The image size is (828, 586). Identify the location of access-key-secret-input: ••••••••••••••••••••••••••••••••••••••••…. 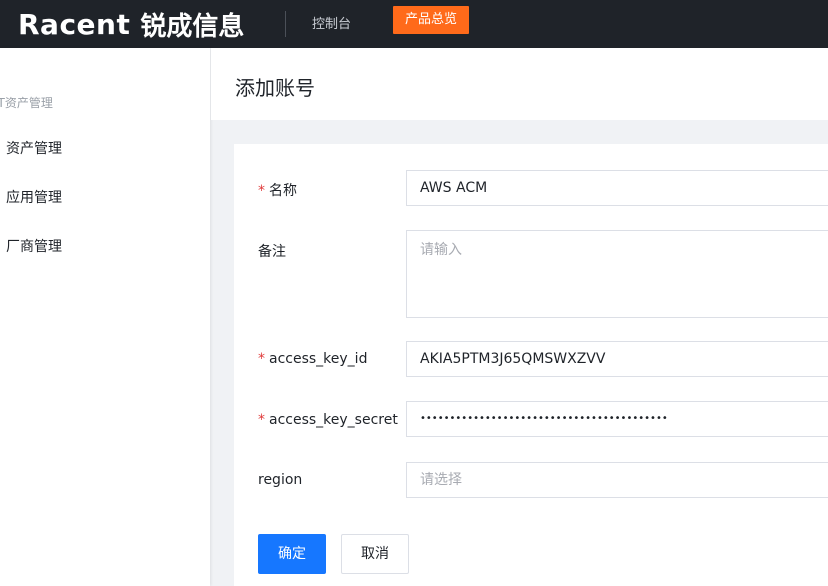
(617, 419).